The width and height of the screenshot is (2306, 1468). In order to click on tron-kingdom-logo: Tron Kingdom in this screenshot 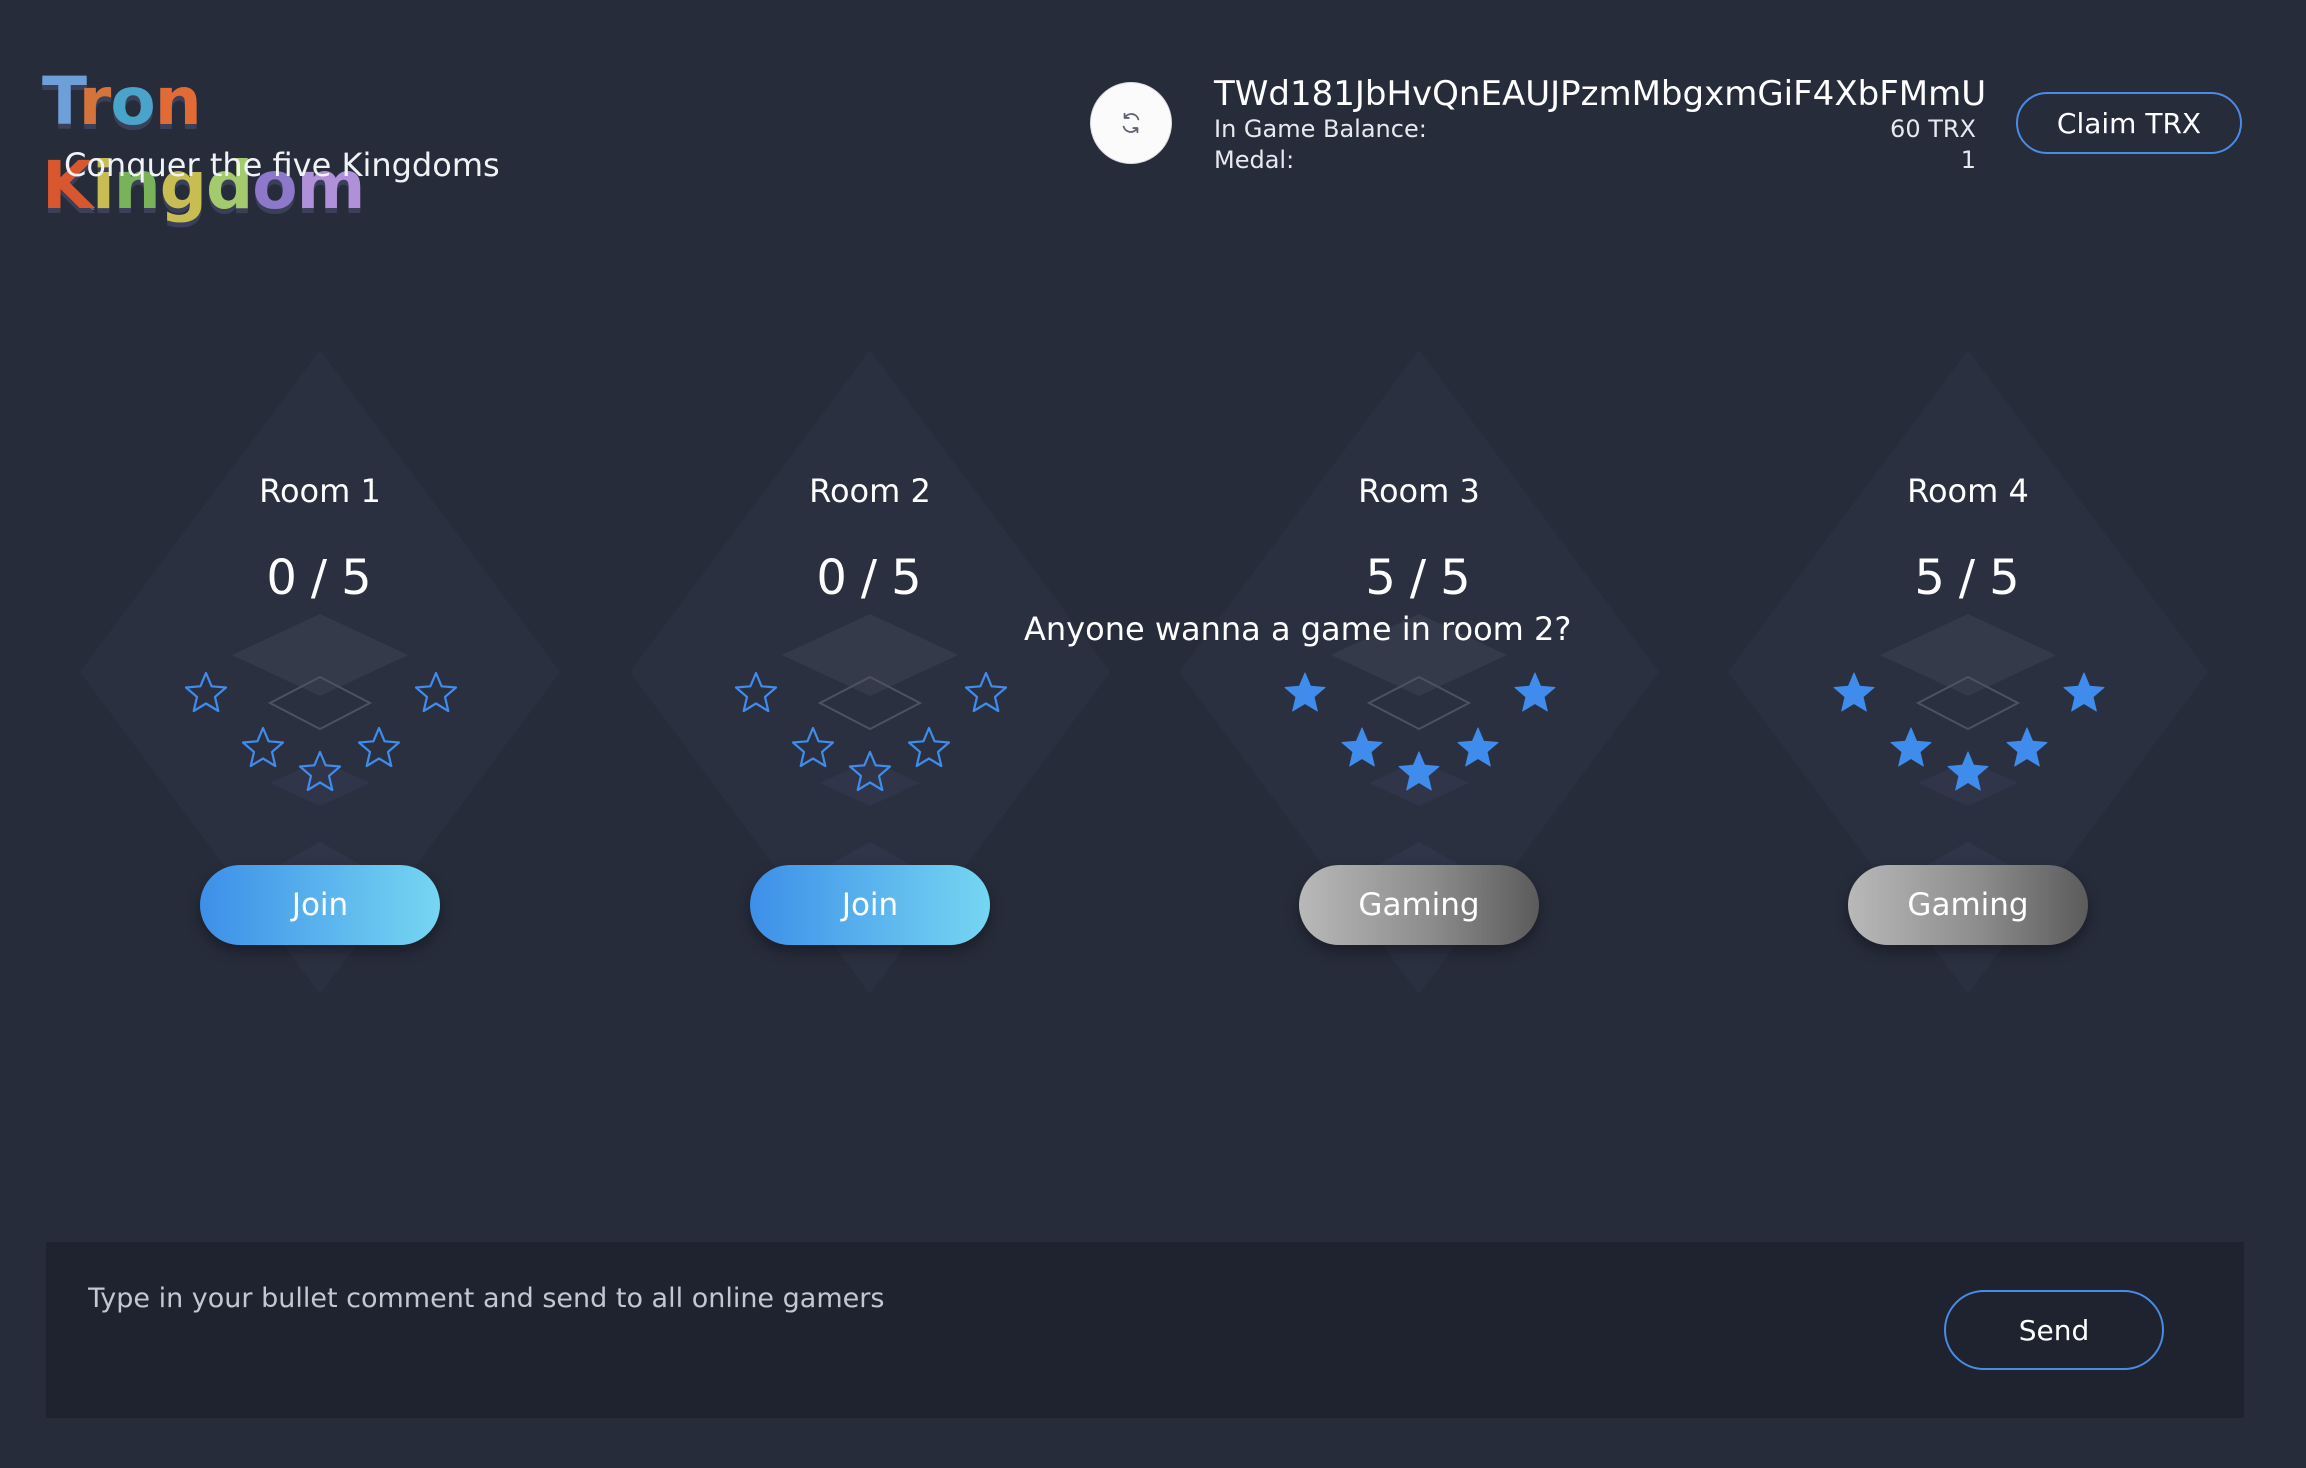, I will do `click(203, 143)`.